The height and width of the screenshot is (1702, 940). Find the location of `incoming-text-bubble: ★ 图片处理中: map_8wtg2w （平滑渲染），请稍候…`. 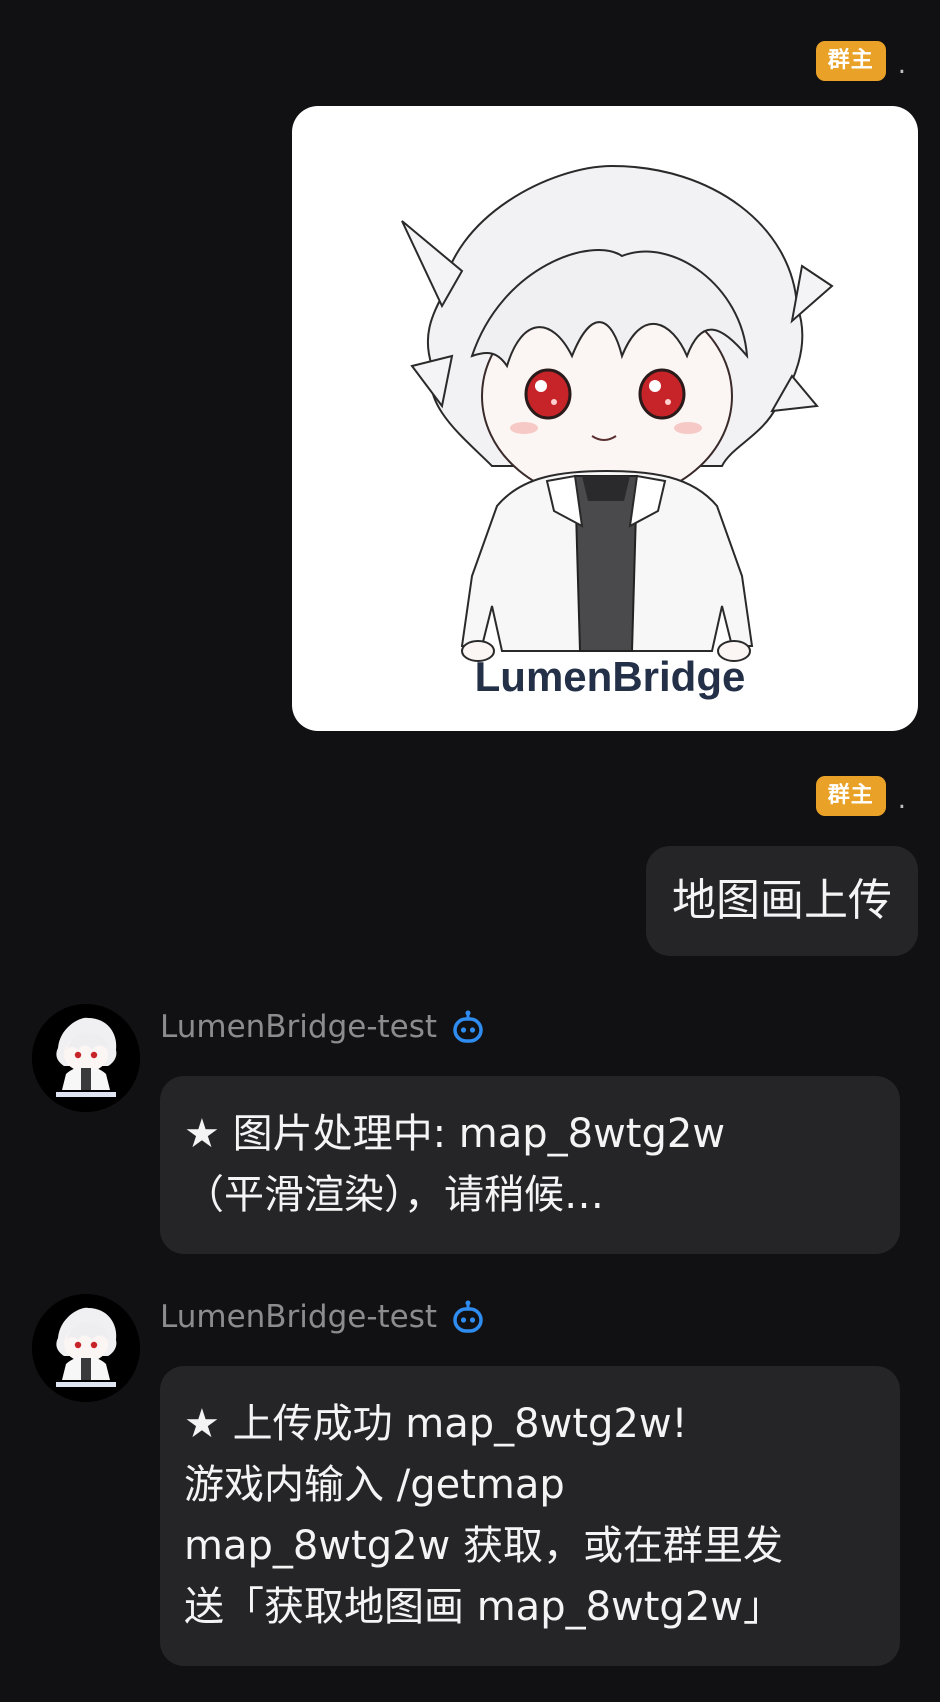

incoming-text-bubble: ★ 图片处理中: map_8wtg2w （平滑渲染），请稍候… is located at coordinates (530, 1165).